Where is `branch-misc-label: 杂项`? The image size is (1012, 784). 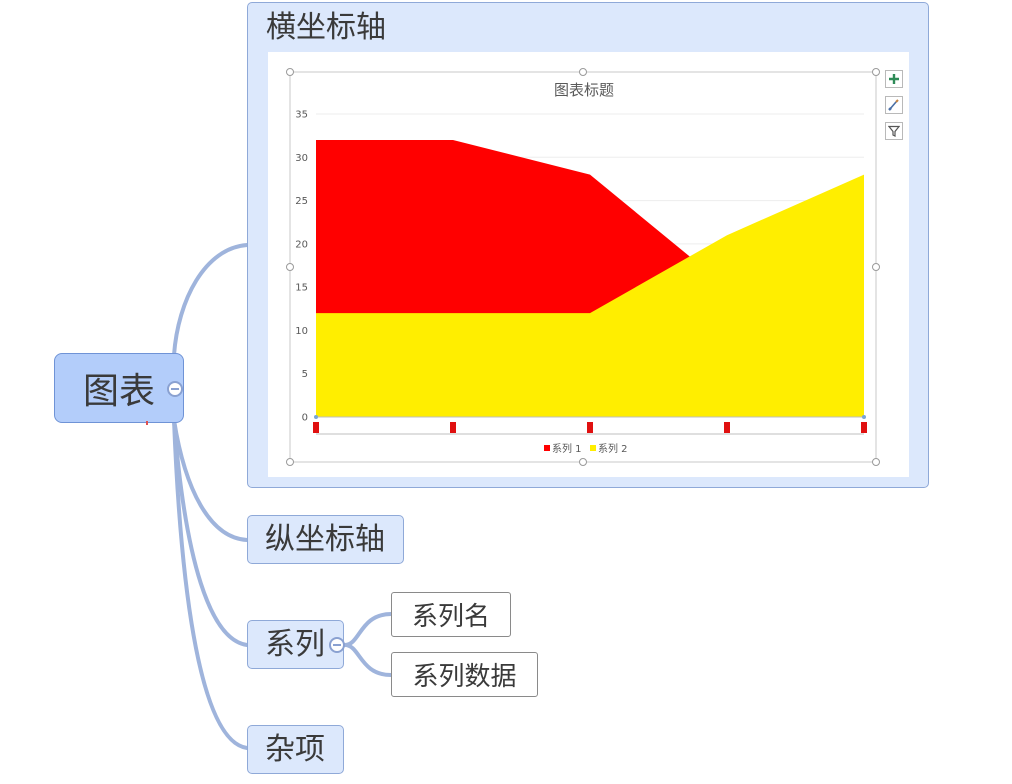 branch-misc-label: 杂项 is located at coordinates (295, 749).